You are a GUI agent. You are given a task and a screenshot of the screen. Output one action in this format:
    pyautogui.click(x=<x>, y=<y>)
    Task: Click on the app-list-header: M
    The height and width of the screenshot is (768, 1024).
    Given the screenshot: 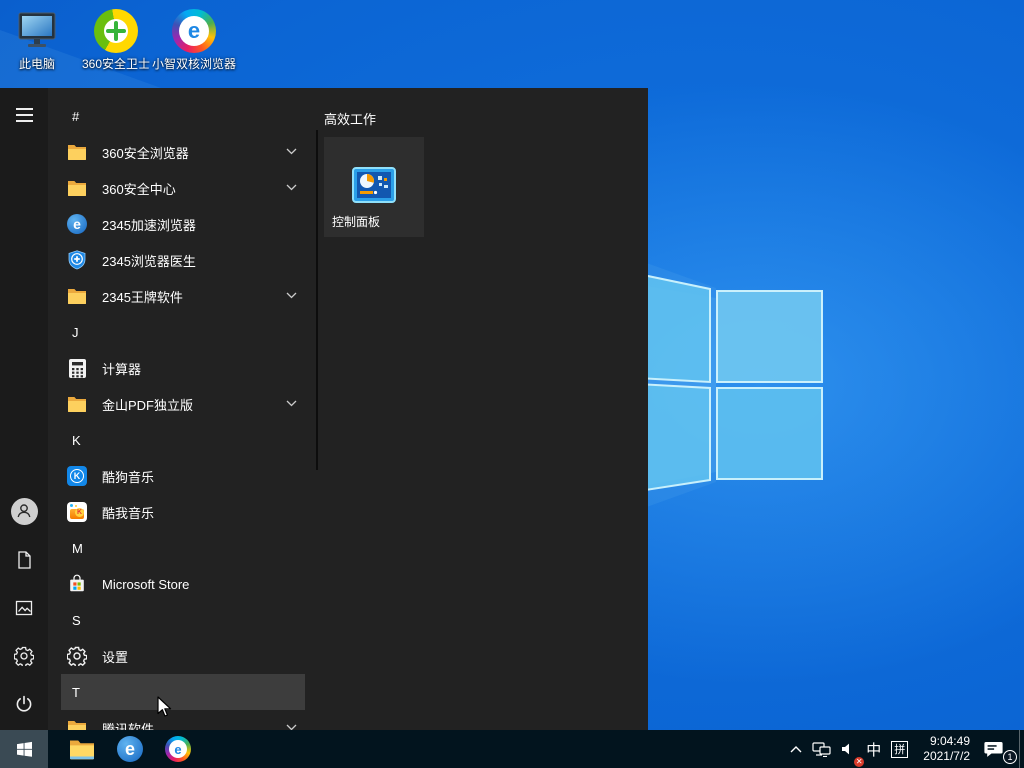 What is the action you would take?
    pyautogui.click(x=183, y=548)
    